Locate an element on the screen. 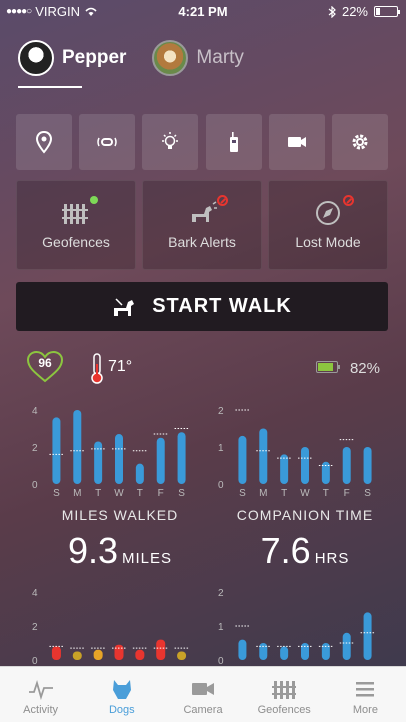 The image size is (406, 722). walkie-talkie-icon is located at coordinates (233, 142).